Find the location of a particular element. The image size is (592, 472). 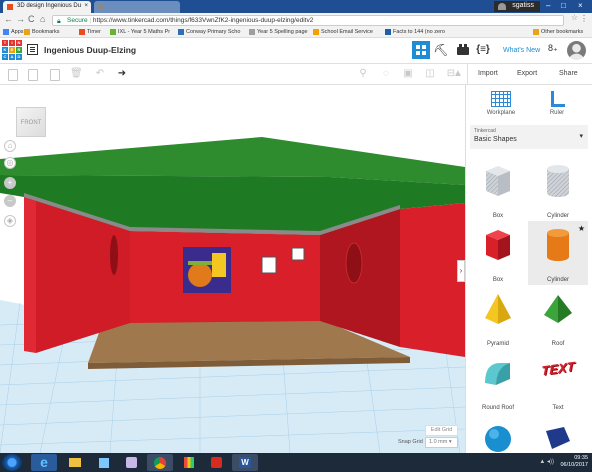

collapse-panel-button: › is located at coordinates (461, 271).